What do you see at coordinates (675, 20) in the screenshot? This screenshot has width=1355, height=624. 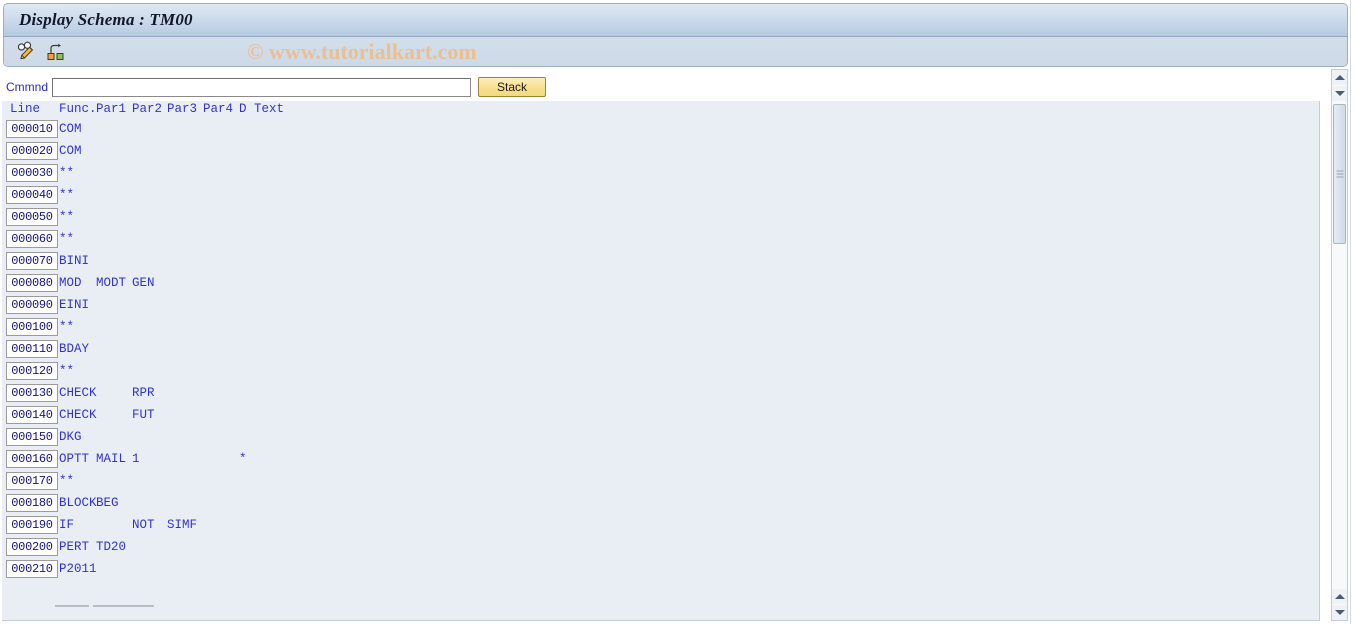 I see `title-bar: Display Schema : TM00` at bounding box center [675, 20].